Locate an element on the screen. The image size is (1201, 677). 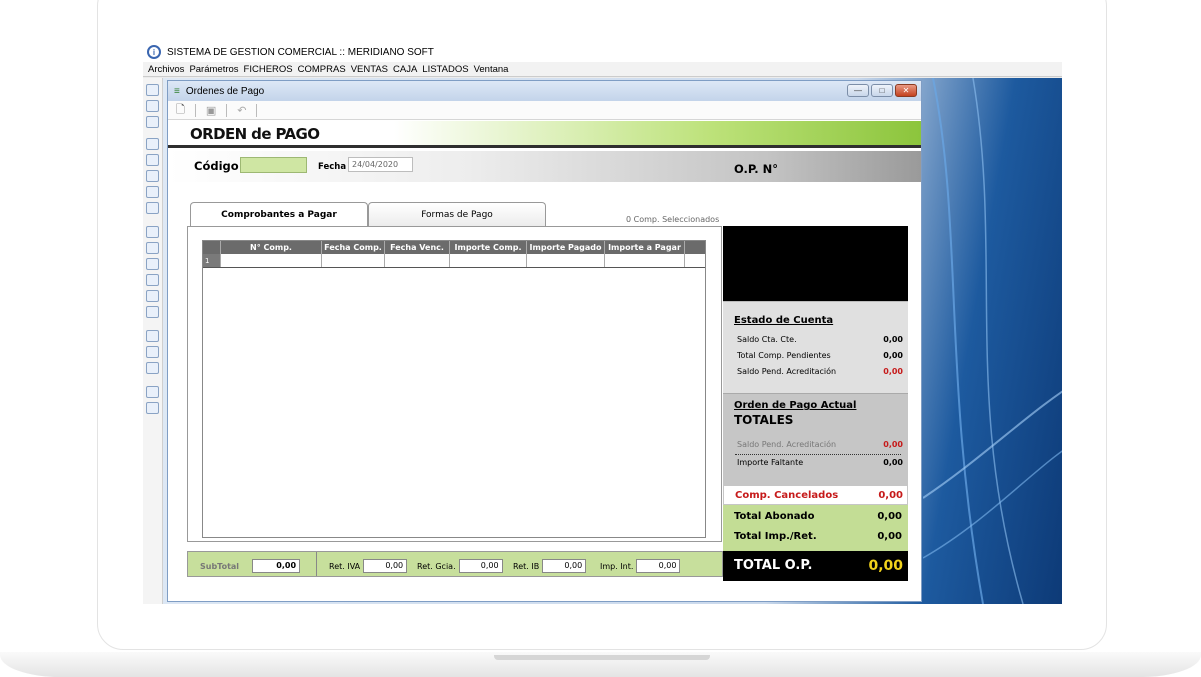
estado-row: Total Comp. Pendientes 0,00 is located at coordinates (820, 355).